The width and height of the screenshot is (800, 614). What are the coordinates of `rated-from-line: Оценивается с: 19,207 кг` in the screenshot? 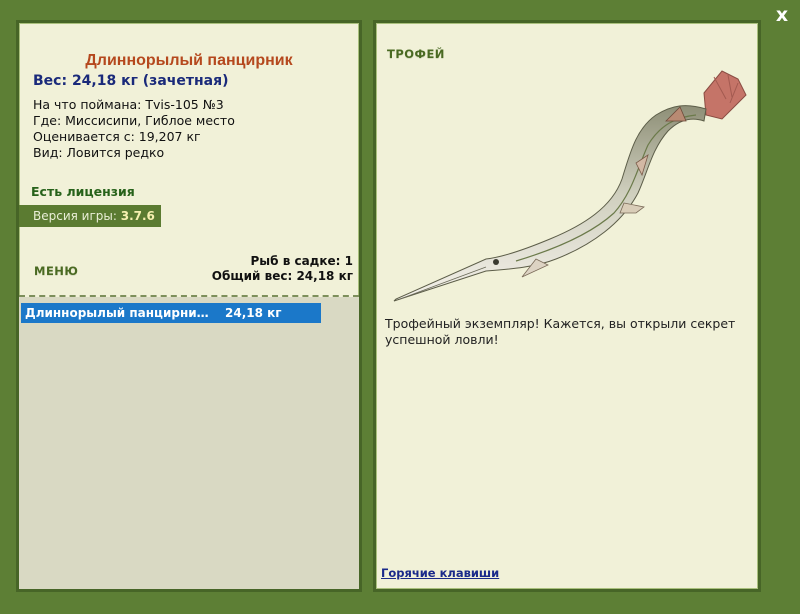 It's located at (117, 136).